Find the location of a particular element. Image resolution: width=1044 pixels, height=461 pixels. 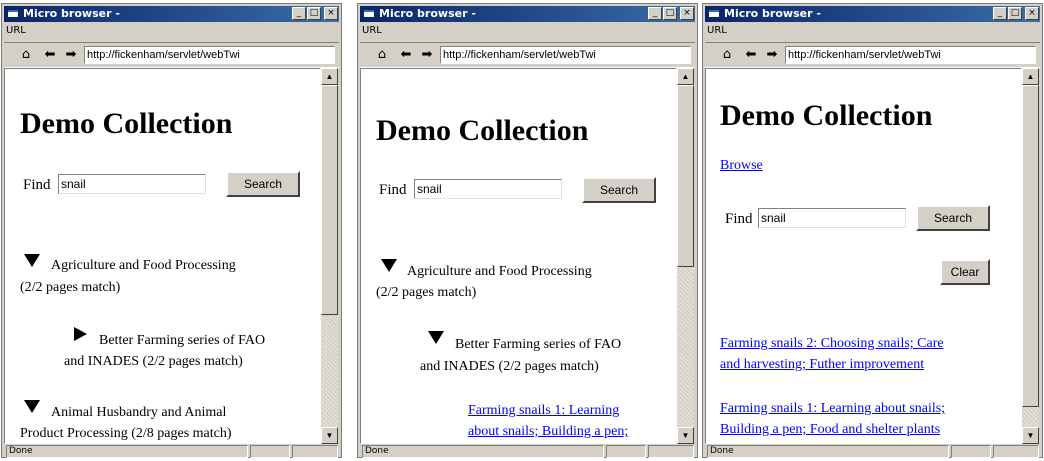

browse-link: Browse is located at coordinates (741, 166).